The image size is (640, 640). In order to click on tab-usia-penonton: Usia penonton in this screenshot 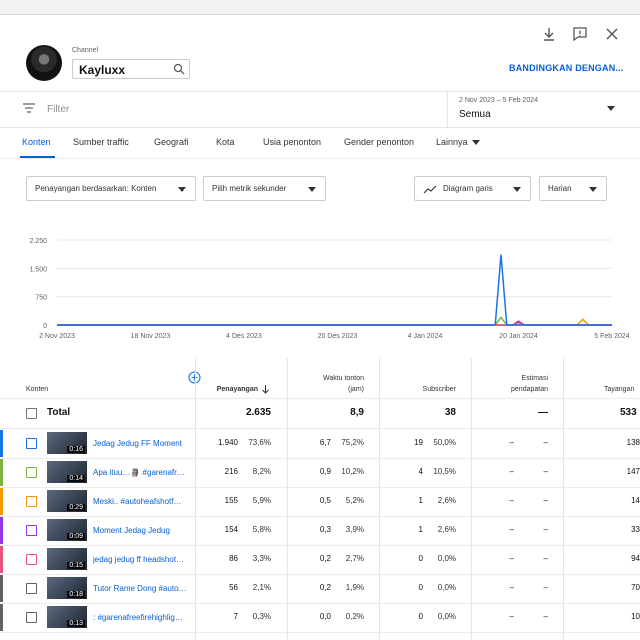, I will do `click(292, 142)`.